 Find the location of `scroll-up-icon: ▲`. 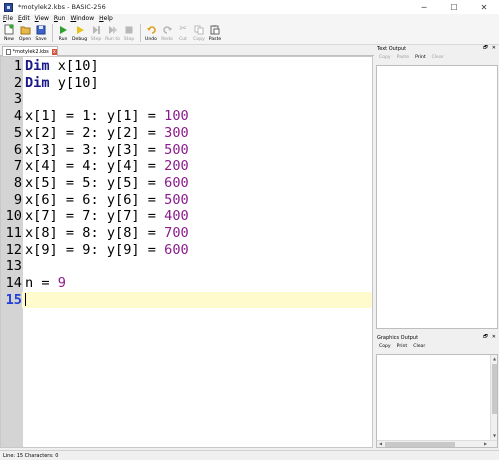

scroll-up-icon: ▲ is located at coordinates (494, 359).